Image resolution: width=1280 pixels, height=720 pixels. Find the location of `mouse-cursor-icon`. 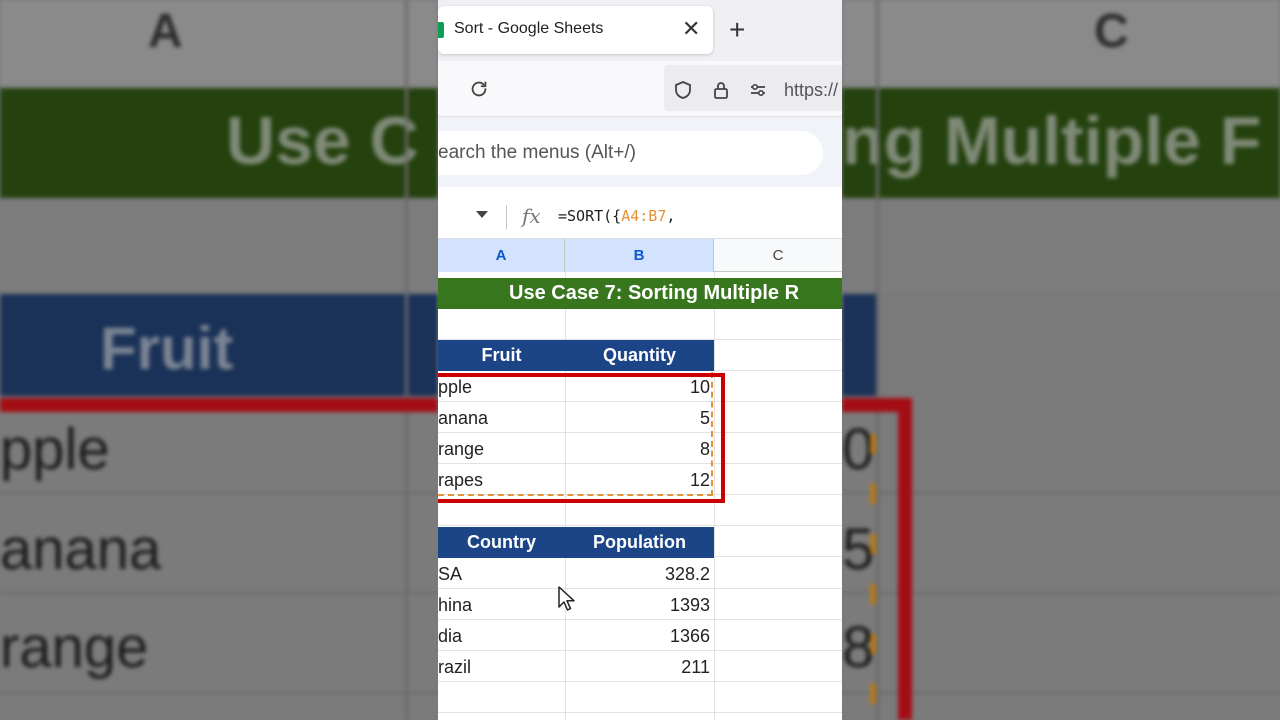

mouse-cursor-icon is located at coordinates (566, 598).